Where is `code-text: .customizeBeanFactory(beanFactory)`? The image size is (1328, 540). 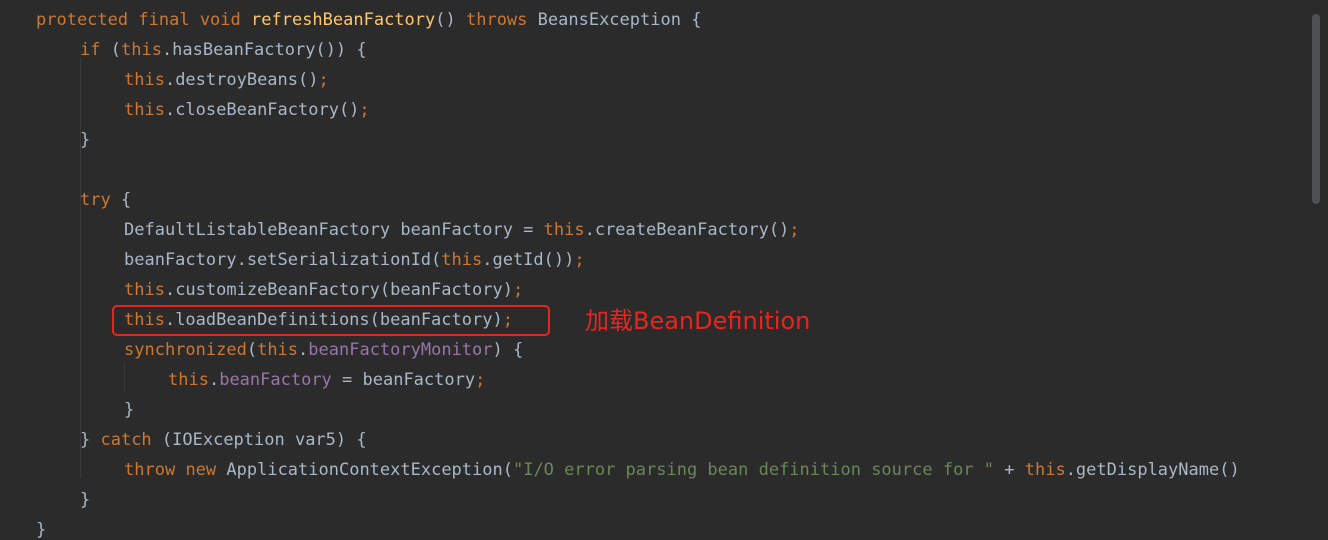 code-text: .customizeBeanFactory(beanFactory) is located at coordinates (338, 290).